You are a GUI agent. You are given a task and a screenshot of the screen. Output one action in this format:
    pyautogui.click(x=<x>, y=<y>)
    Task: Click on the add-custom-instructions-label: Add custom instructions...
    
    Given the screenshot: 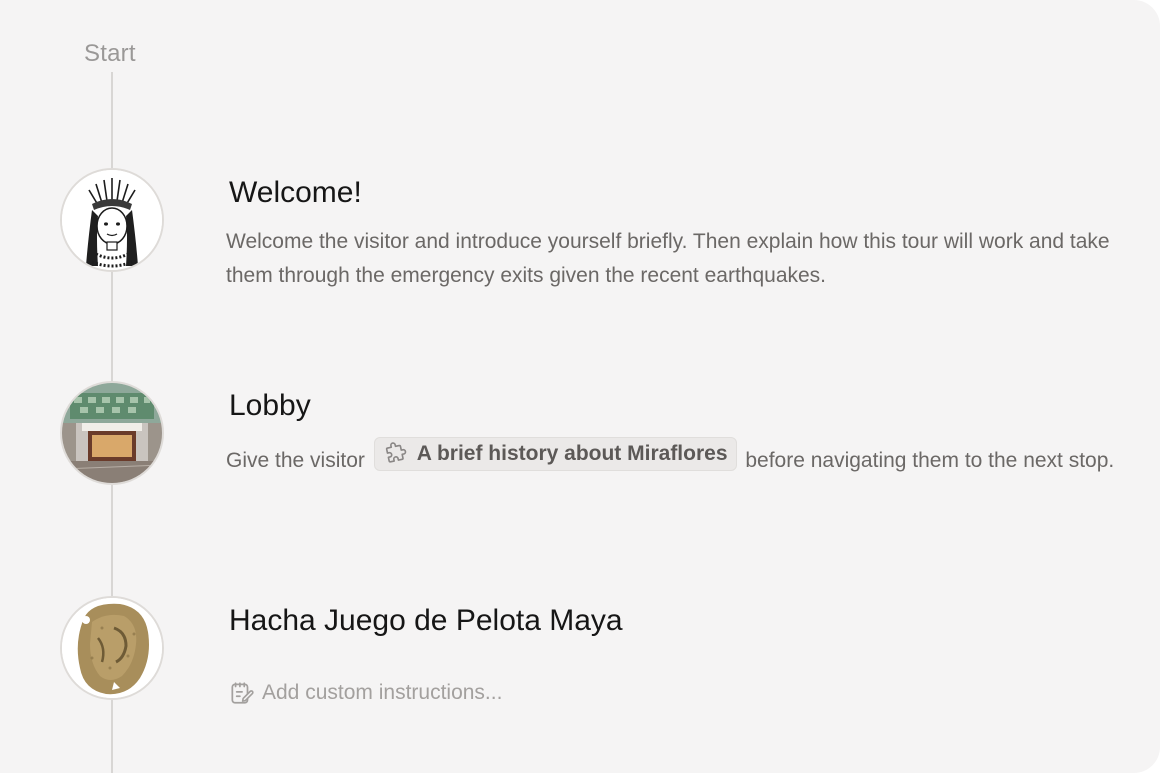 What is the action you would take?
    pyautogui.click(x=382, y=692)
    